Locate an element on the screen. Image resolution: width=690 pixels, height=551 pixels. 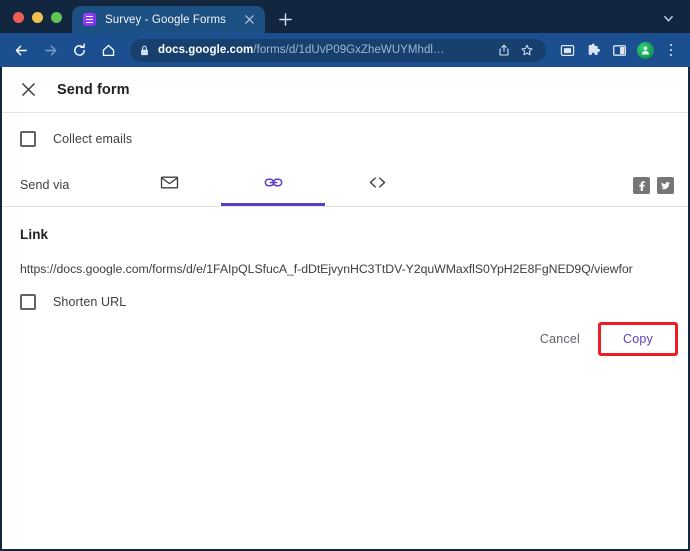
shorten-url-checkbox is located at coordinates (28, 302).